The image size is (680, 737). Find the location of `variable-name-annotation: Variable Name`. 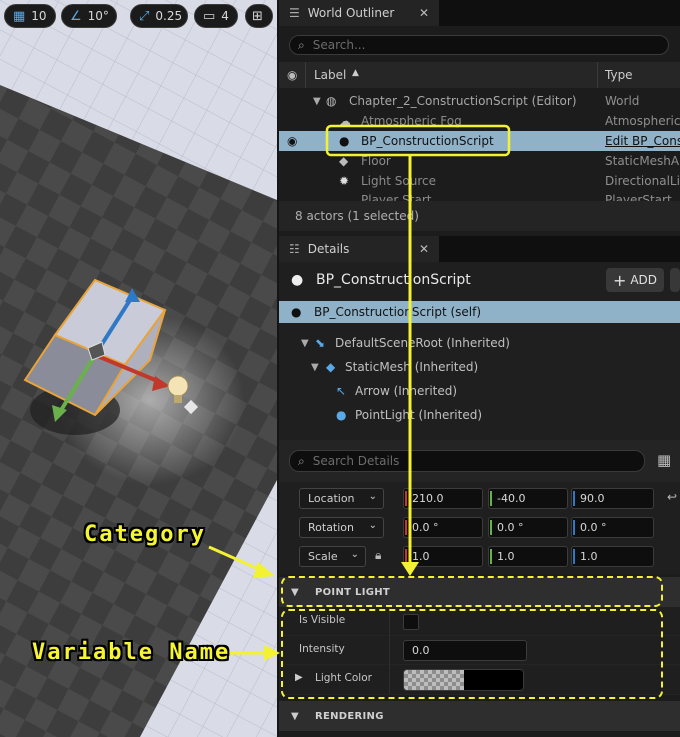

variable-name-annotation: Variable Name is located at coordinates (131, 652).